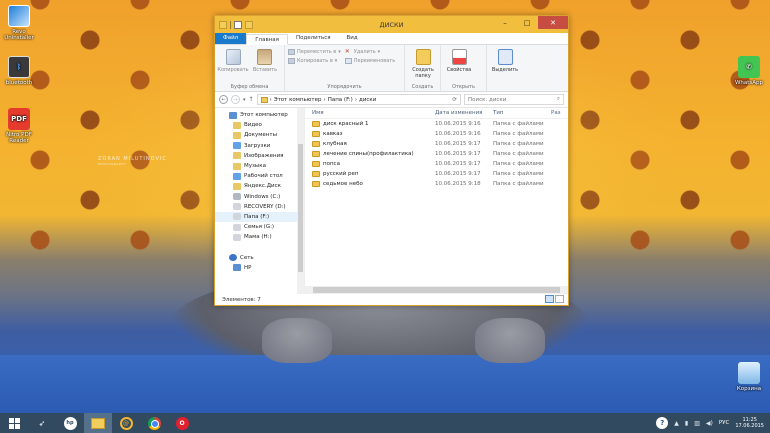  What do you see at coordinates (662, 423) in the screenshot?
I see `help-icon: ?` at bounding box center [662, 423].